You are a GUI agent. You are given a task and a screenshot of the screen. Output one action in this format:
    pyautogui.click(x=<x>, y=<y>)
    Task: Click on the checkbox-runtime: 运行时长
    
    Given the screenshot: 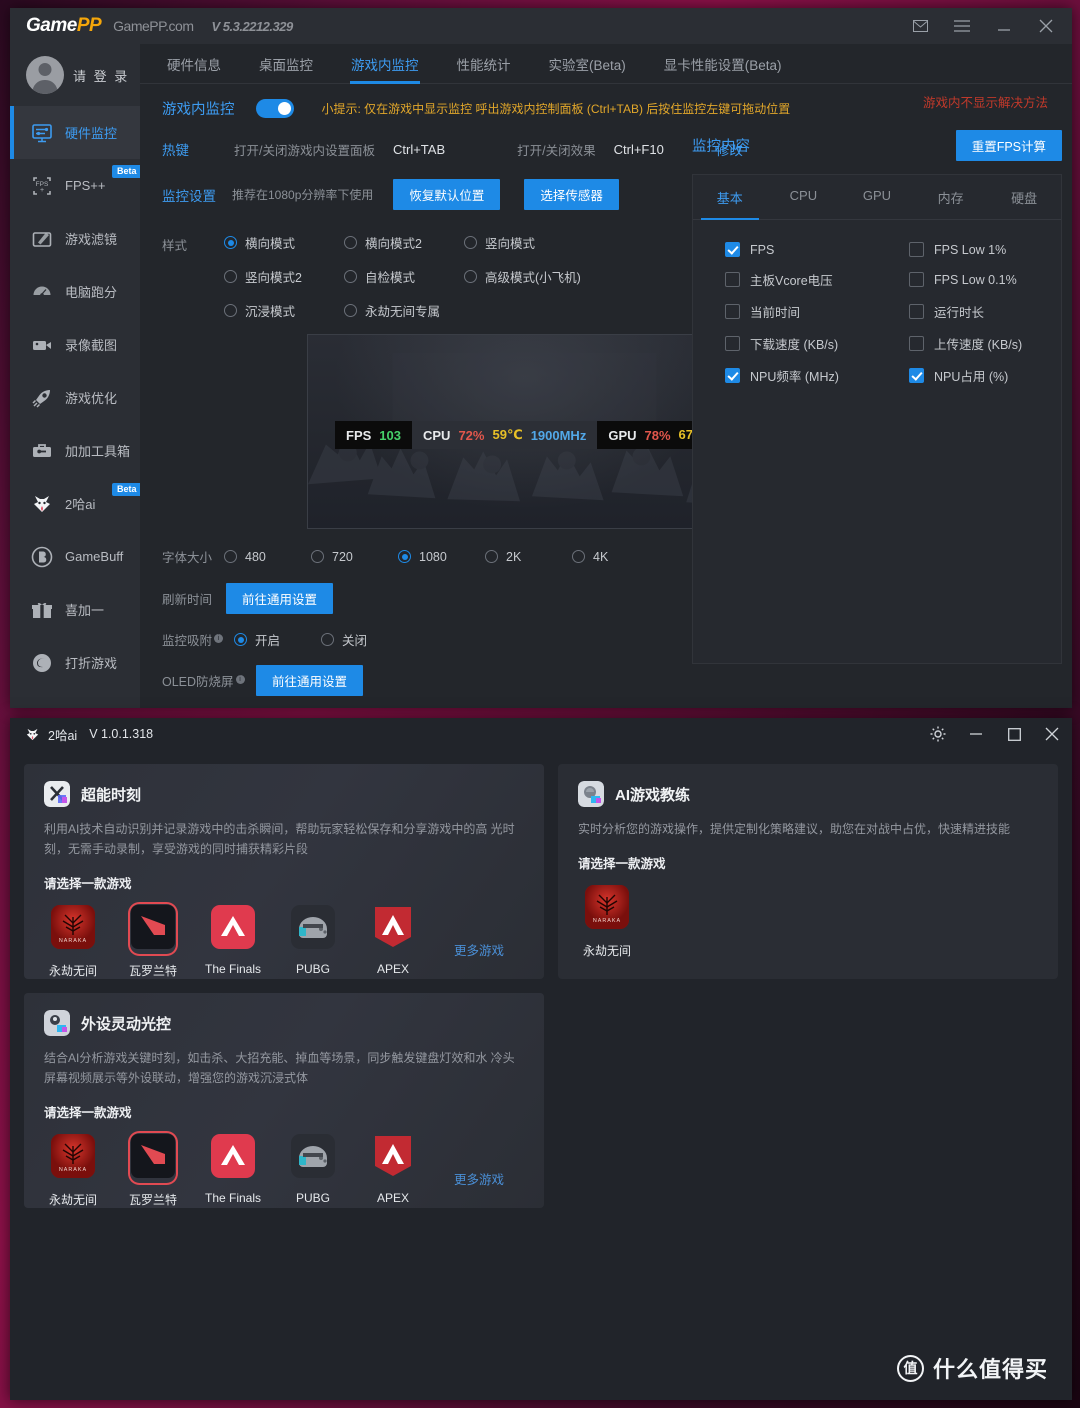 What is the action you would take?
    pyautogui.click(x=969, y=311)
    